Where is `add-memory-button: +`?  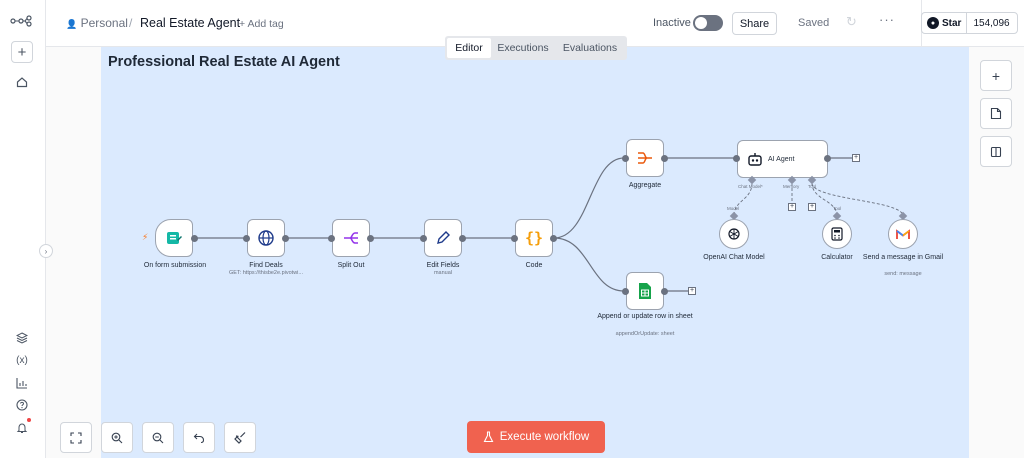
add-memory-button: + is located at coordinates (792, 207).